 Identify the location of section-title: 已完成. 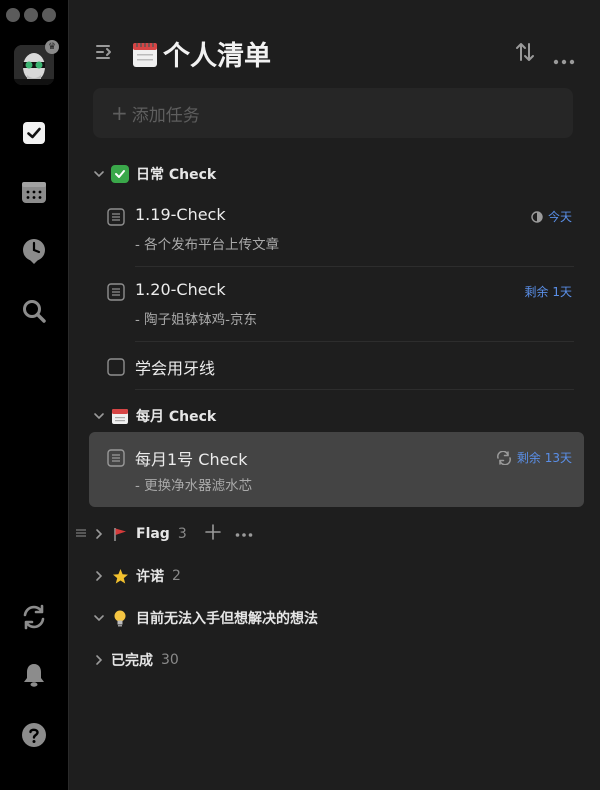
(132, 661).